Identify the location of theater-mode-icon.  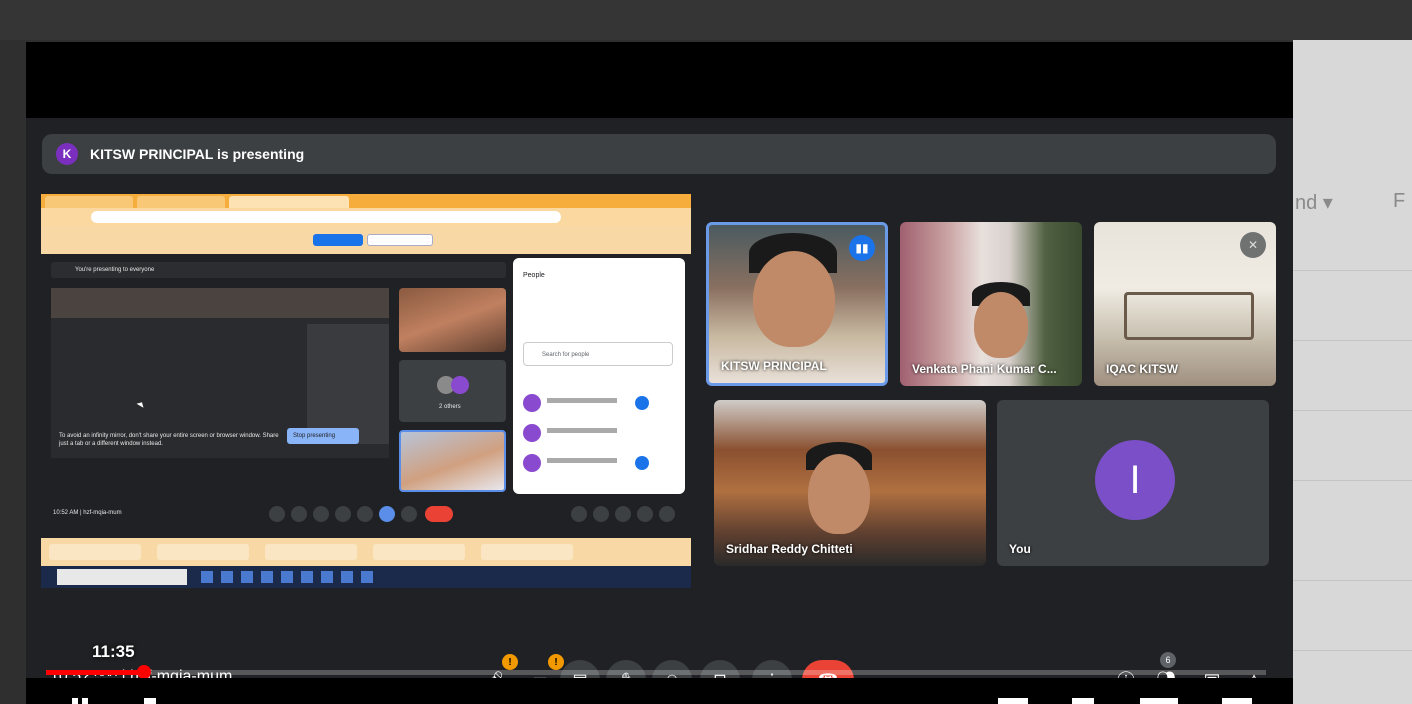
(1159, 701).